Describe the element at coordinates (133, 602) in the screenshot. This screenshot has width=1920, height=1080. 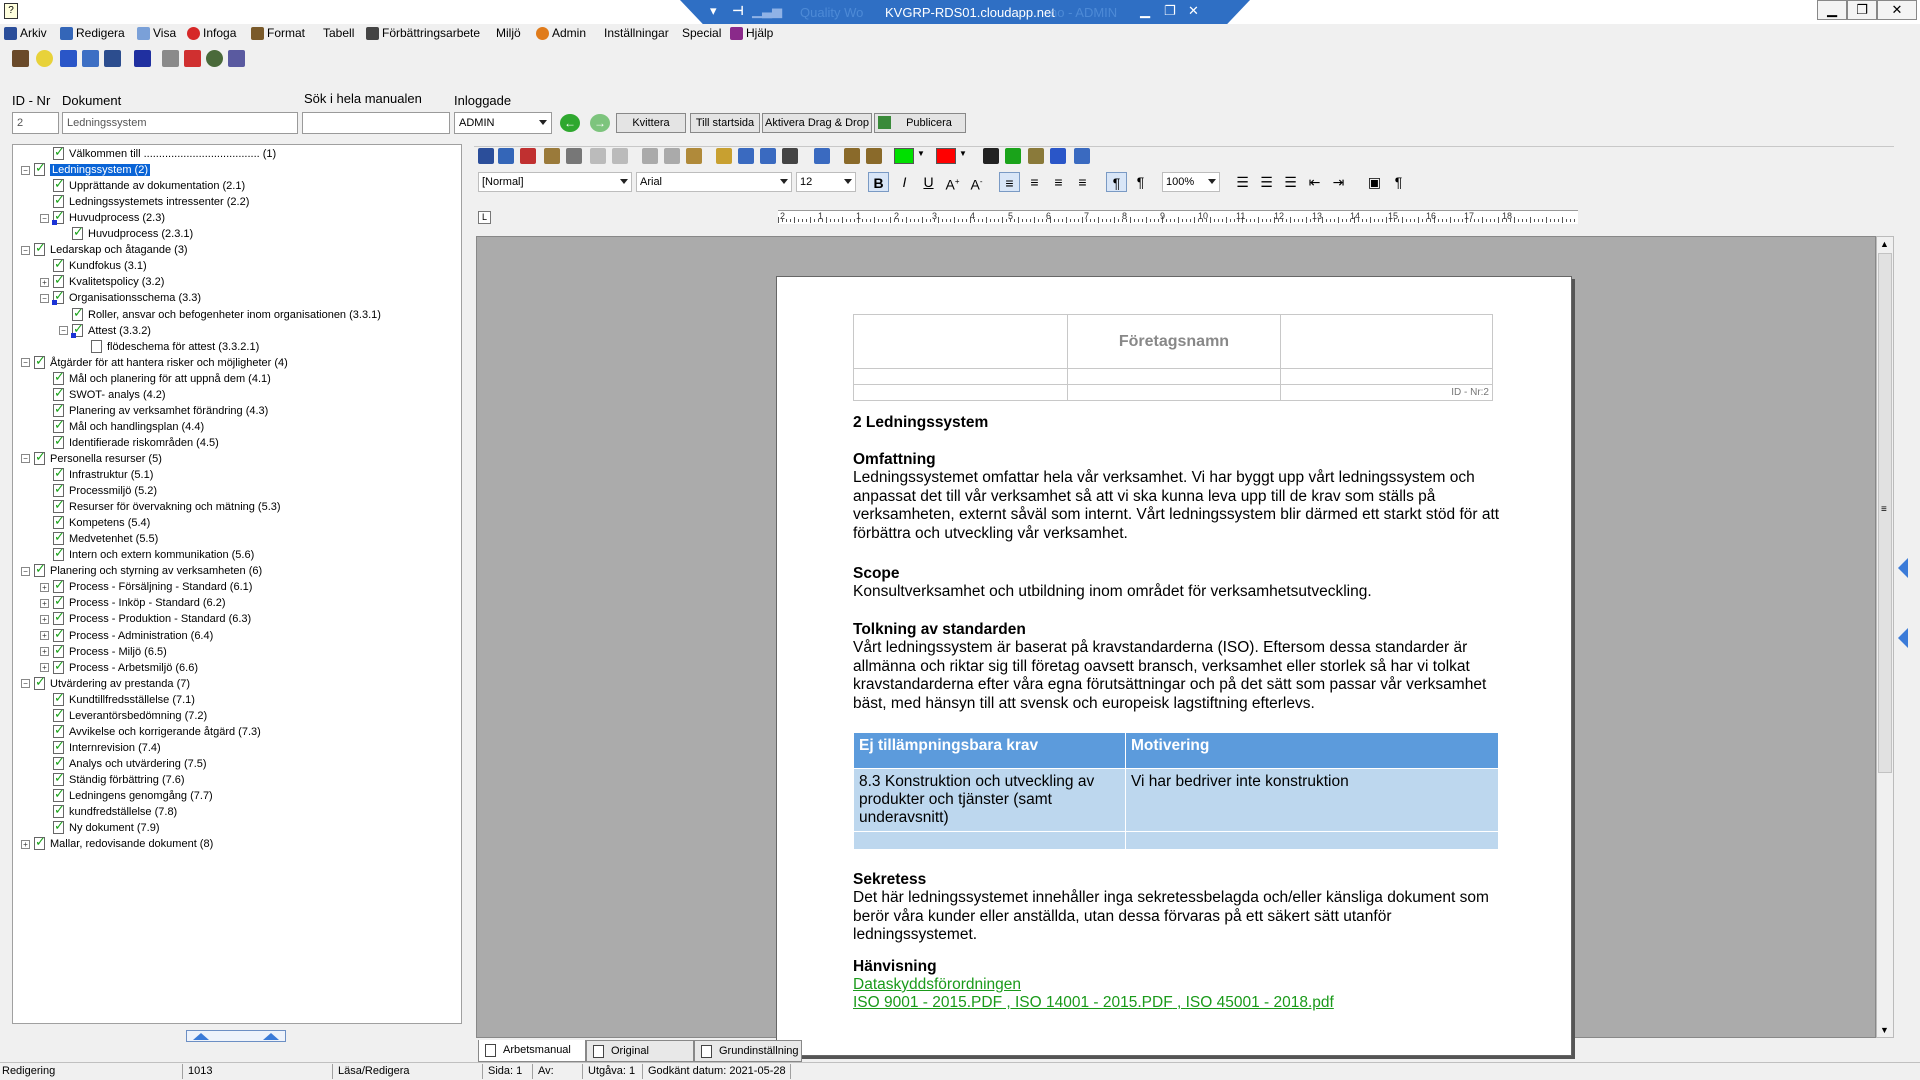
I see `tree-item: + ✓ Process - Inköp - Standard (6.2)` at that location.